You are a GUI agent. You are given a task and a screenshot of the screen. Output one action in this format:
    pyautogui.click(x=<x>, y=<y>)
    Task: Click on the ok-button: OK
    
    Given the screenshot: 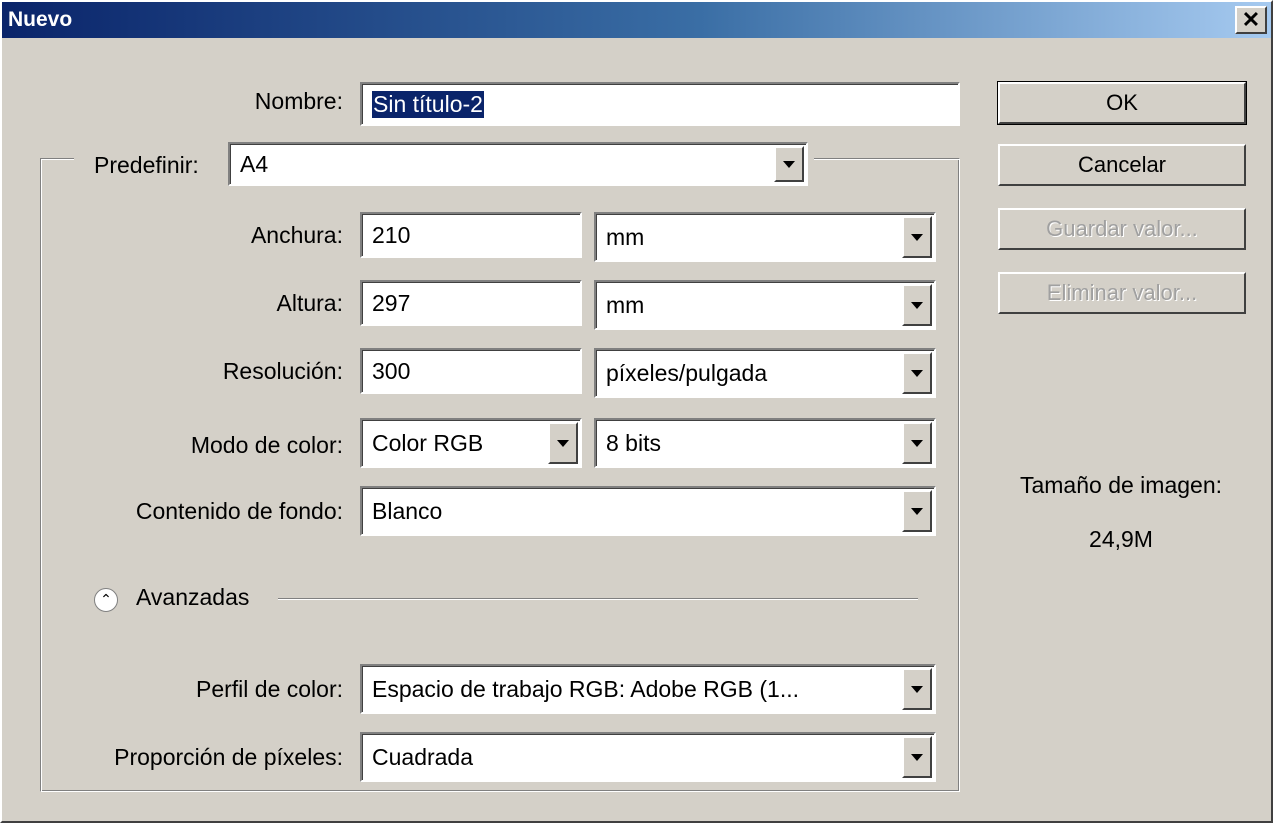 What is the action you would take?
    pyautogui.click(x=1122, y=103)
    